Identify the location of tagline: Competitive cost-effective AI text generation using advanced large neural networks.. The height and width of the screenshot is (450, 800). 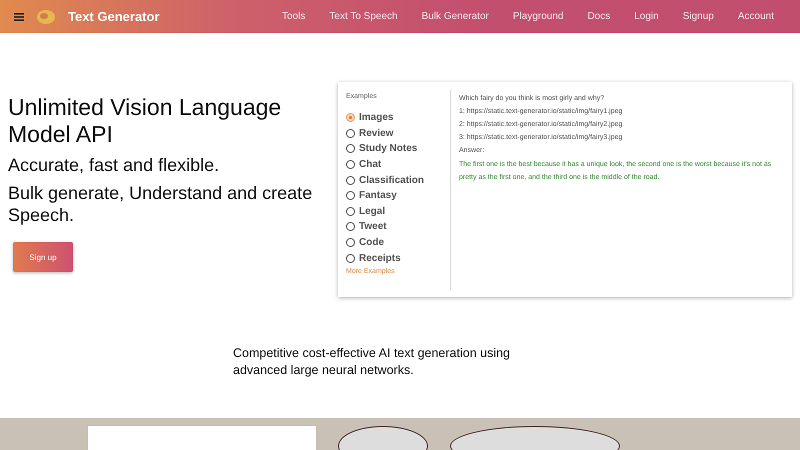
(372, 362).